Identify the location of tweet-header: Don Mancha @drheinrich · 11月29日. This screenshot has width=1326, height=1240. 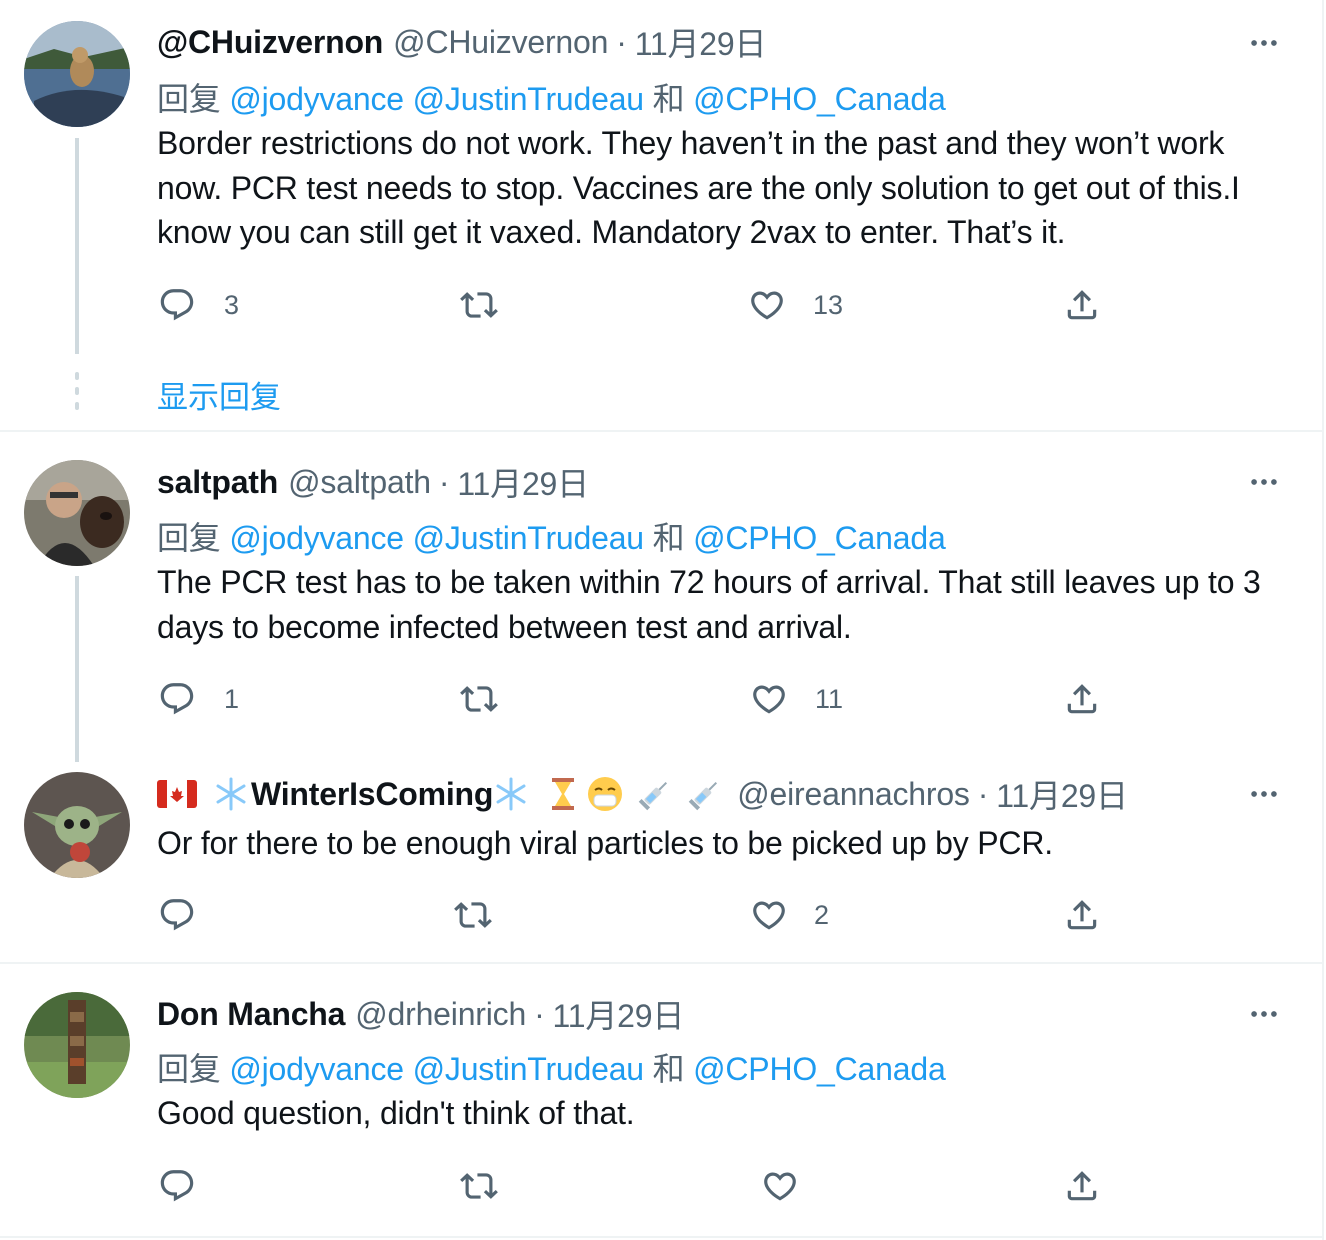
(420, 1014).